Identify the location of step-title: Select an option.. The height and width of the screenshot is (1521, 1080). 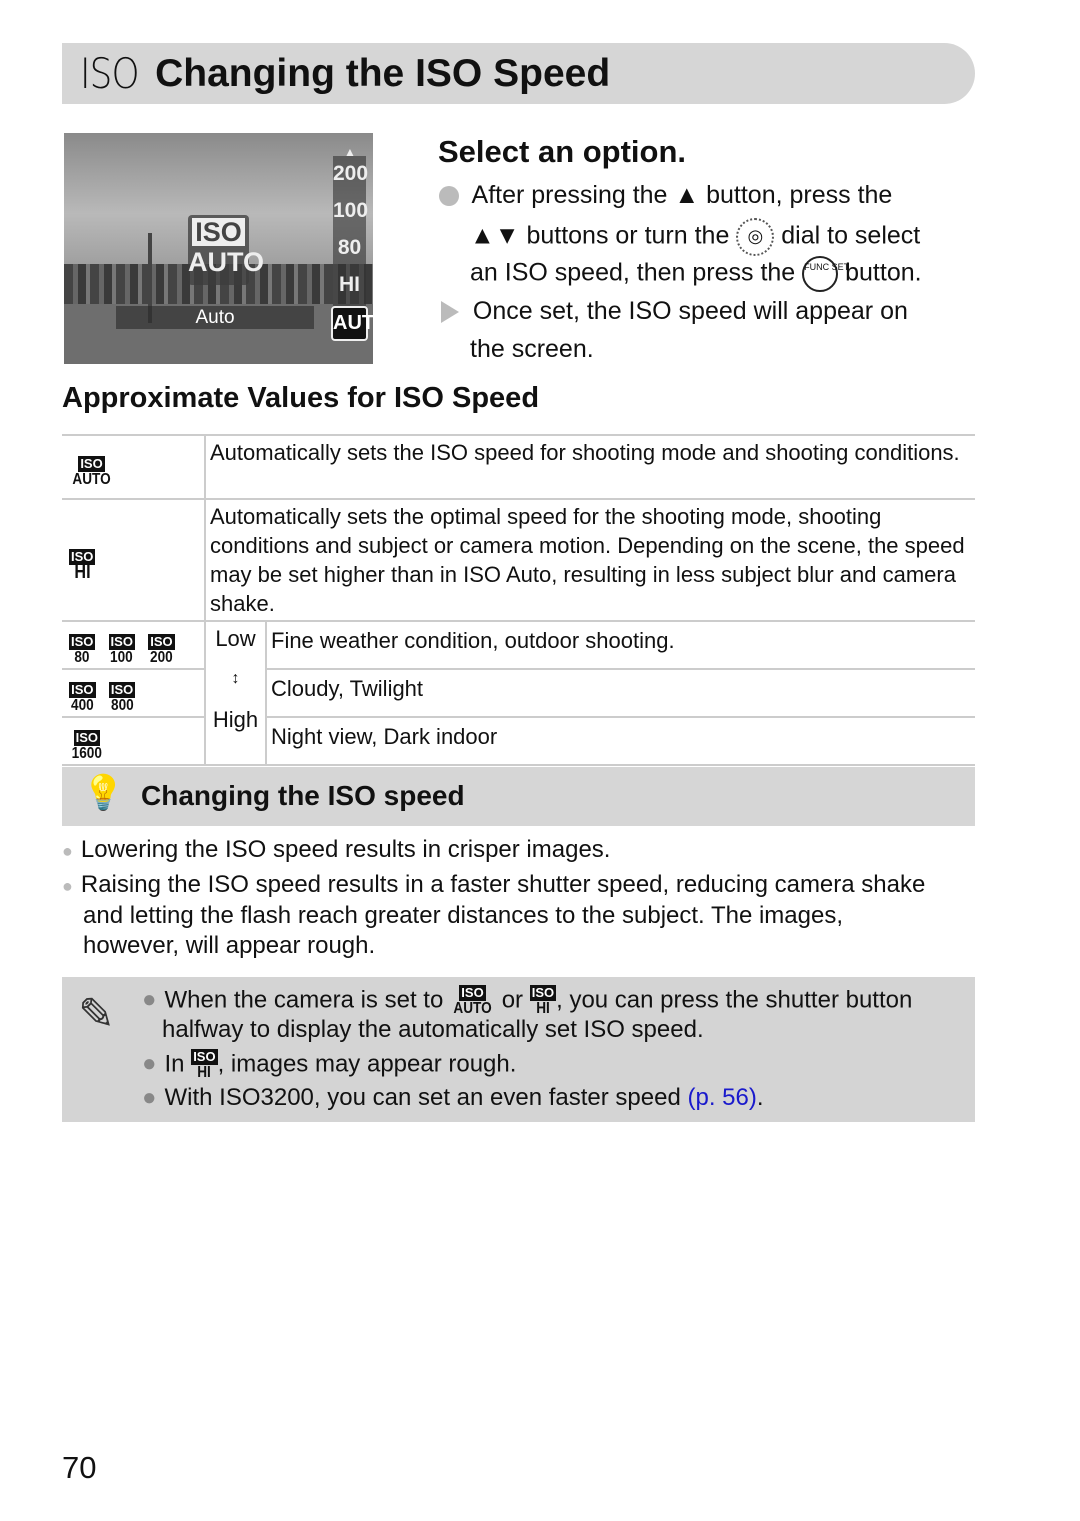
(562, 151).